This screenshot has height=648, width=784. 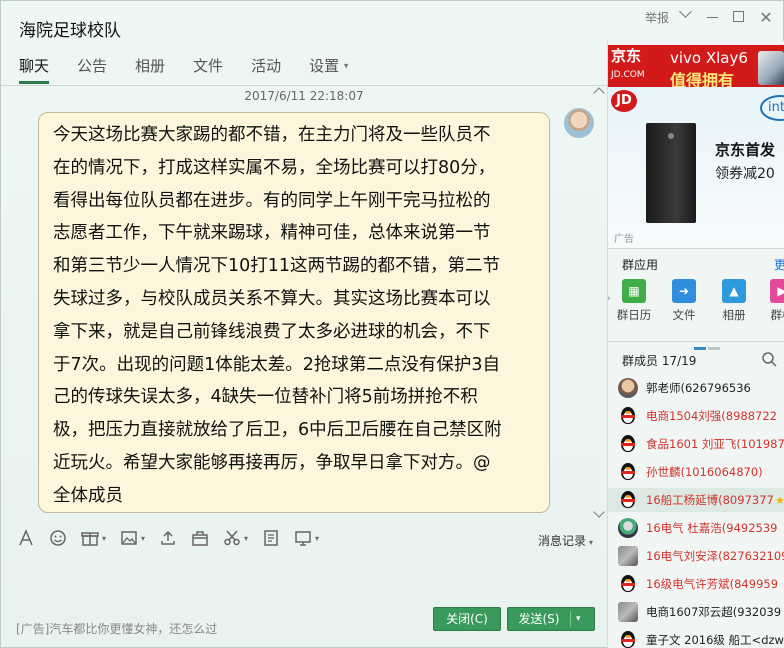 I want to click on maximize-button, so click(x=740, y=17).